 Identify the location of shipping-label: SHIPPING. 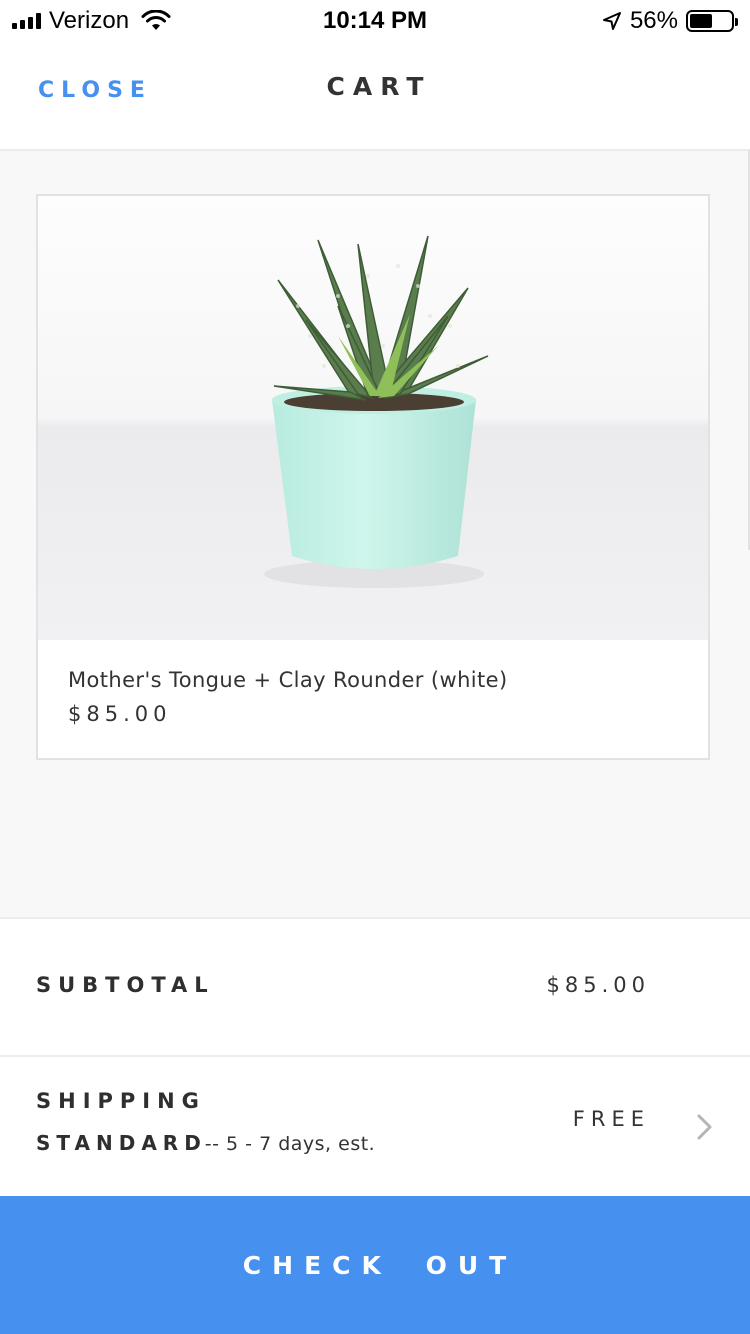
(121, 1101).